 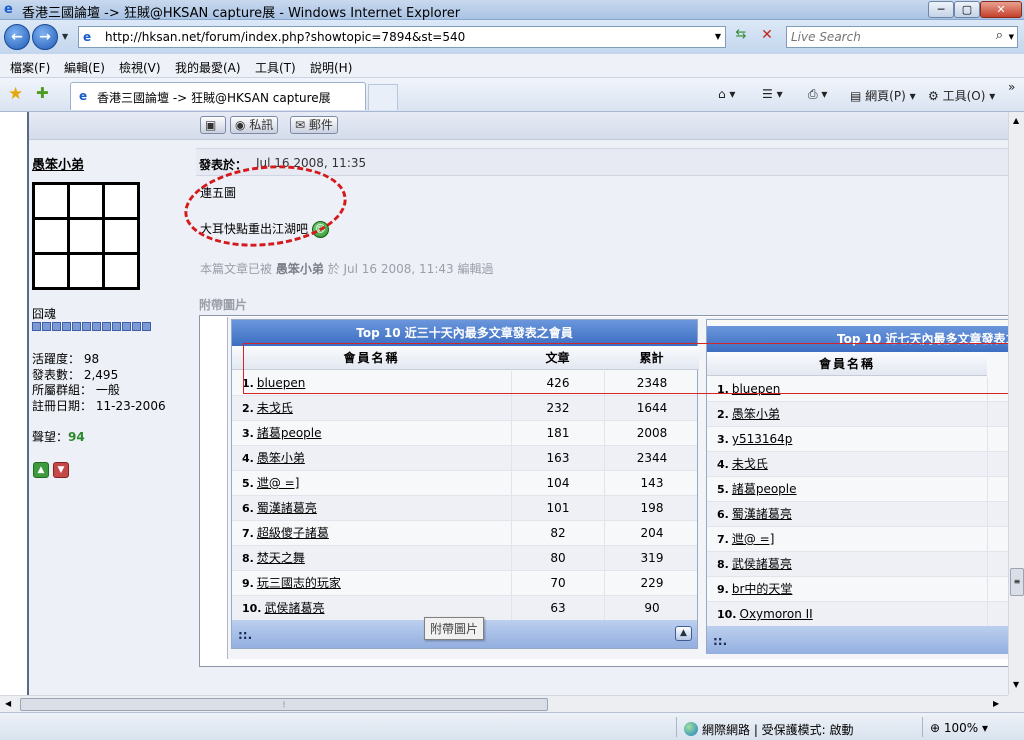 What do you see at coordinates (718, 36) in the screenshot?
I see `address-dropdown-icon: ▼` at bounding box center [718, 36].